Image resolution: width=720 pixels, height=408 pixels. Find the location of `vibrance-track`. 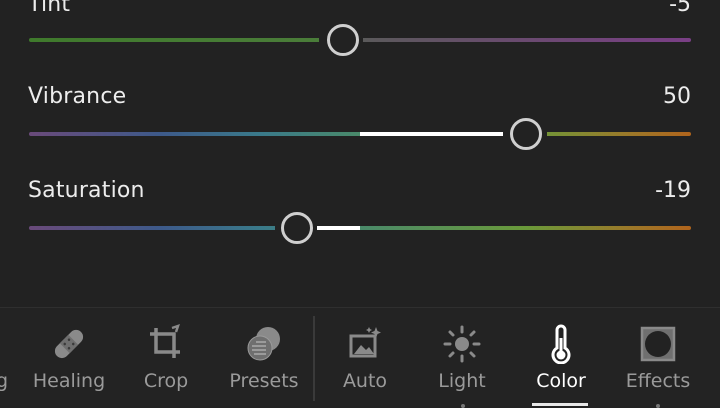

vibrance-track is located at coordinates (360, 134).